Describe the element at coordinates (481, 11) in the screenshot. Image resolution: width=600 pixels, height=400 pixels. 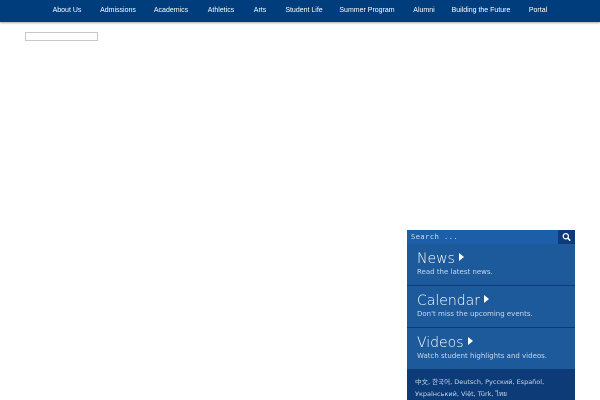
I see `nav-building-the-future: Building the Future` at that location.